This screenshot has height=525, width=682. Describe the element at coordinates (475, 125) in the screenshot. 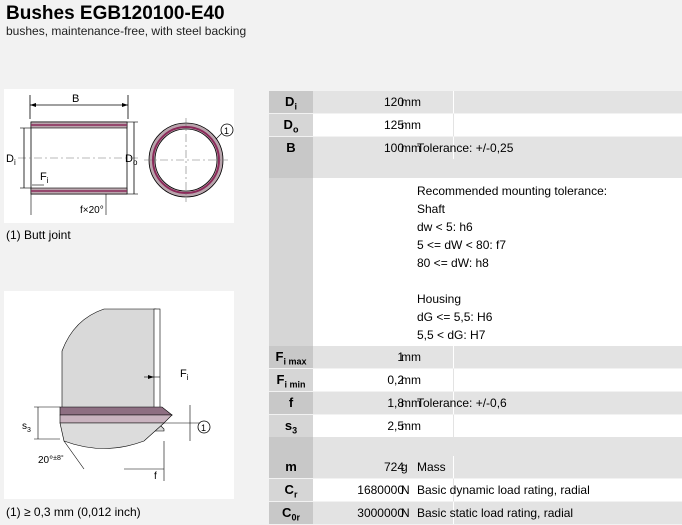

I see `spec-row-do: Do 125 mm` at that location.